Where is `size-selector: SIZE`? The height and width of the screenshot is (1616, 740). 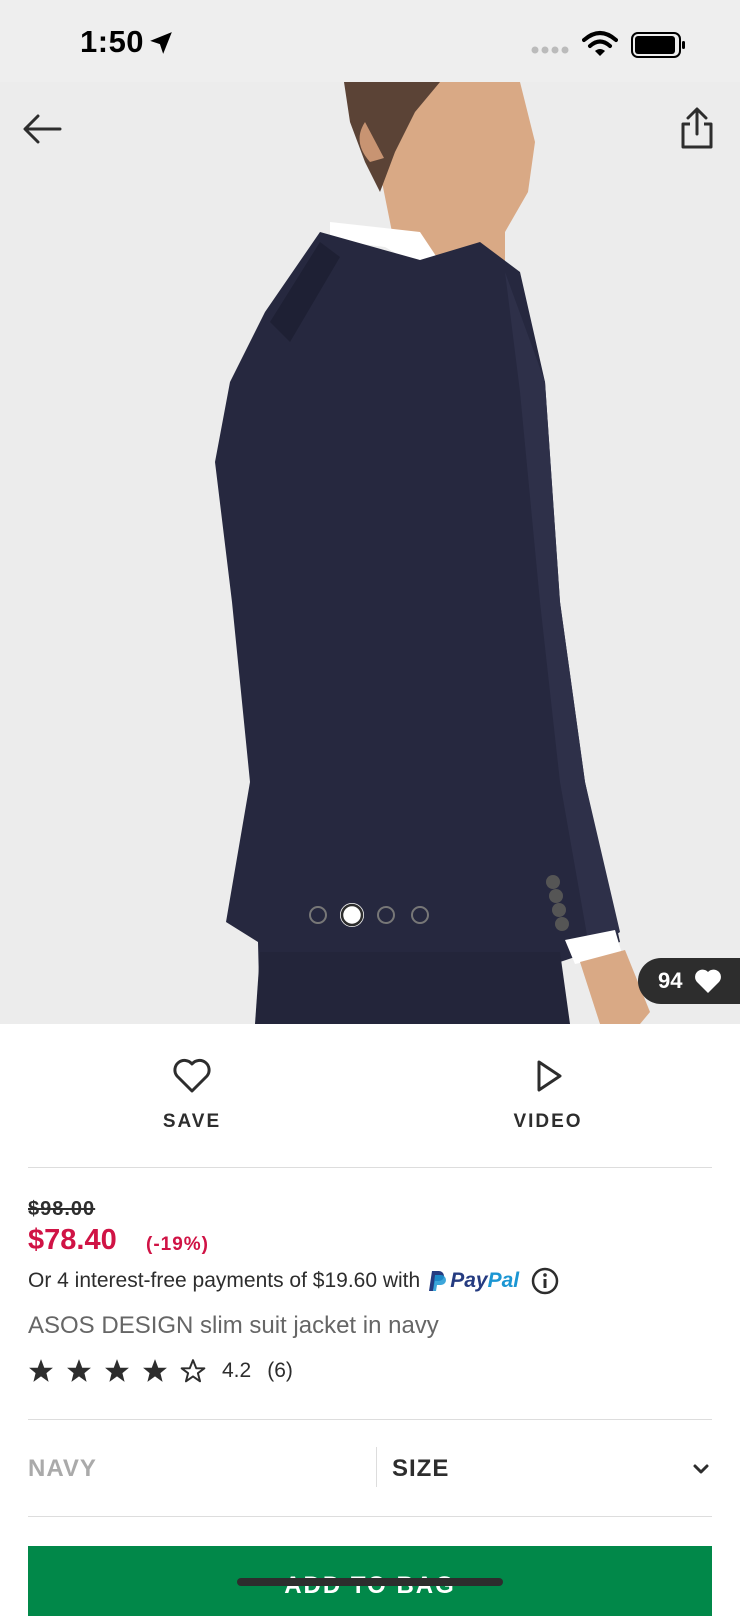
size-selector: SIZE is located at coordinates (420, 1469).